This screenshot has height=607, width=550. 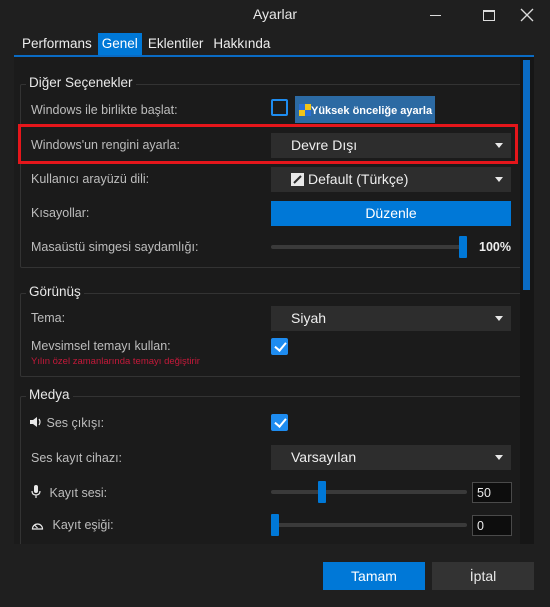 What do you see at coordinates (391, 213) in the screenshot?
I see `edit-shortcuts-button: Düzenle` at bounding box center [391, 213].